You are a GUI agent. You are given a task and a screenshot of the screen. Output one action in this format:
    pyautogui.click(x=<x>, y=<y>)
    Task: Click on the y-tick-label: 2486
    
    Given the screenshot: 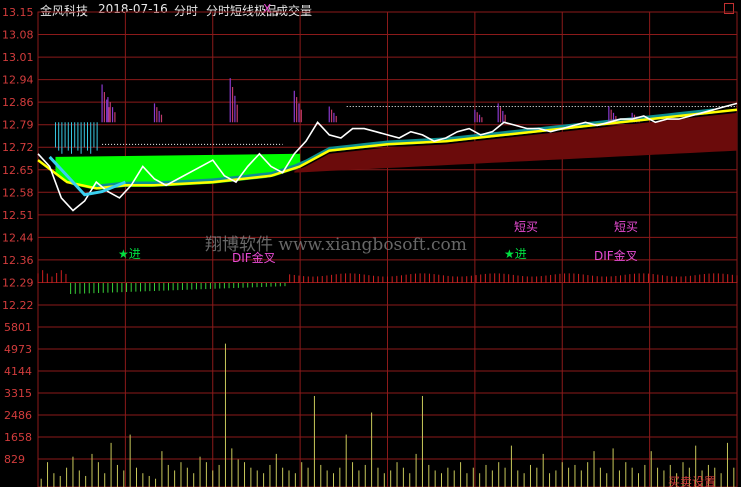 What is the action you would take?
    pyautogui.click(x=18, y=415)
    